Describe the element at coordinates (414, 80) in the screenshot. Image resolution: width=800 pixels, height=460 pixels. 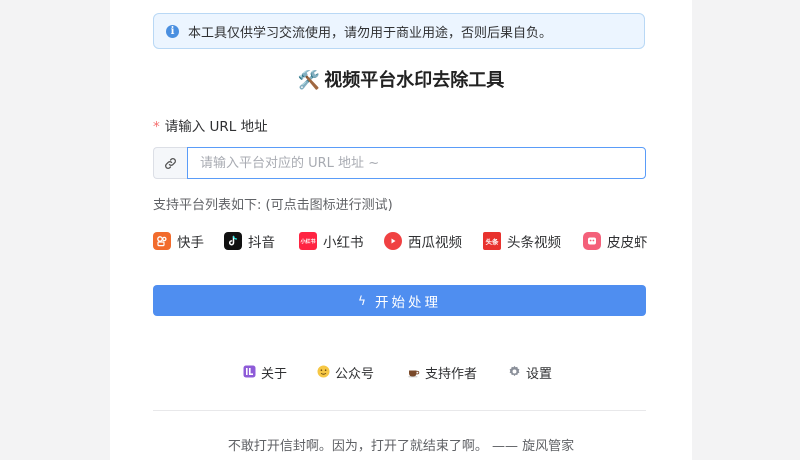
I see `page-title-text: 视频平台水印去除工具` at that location.